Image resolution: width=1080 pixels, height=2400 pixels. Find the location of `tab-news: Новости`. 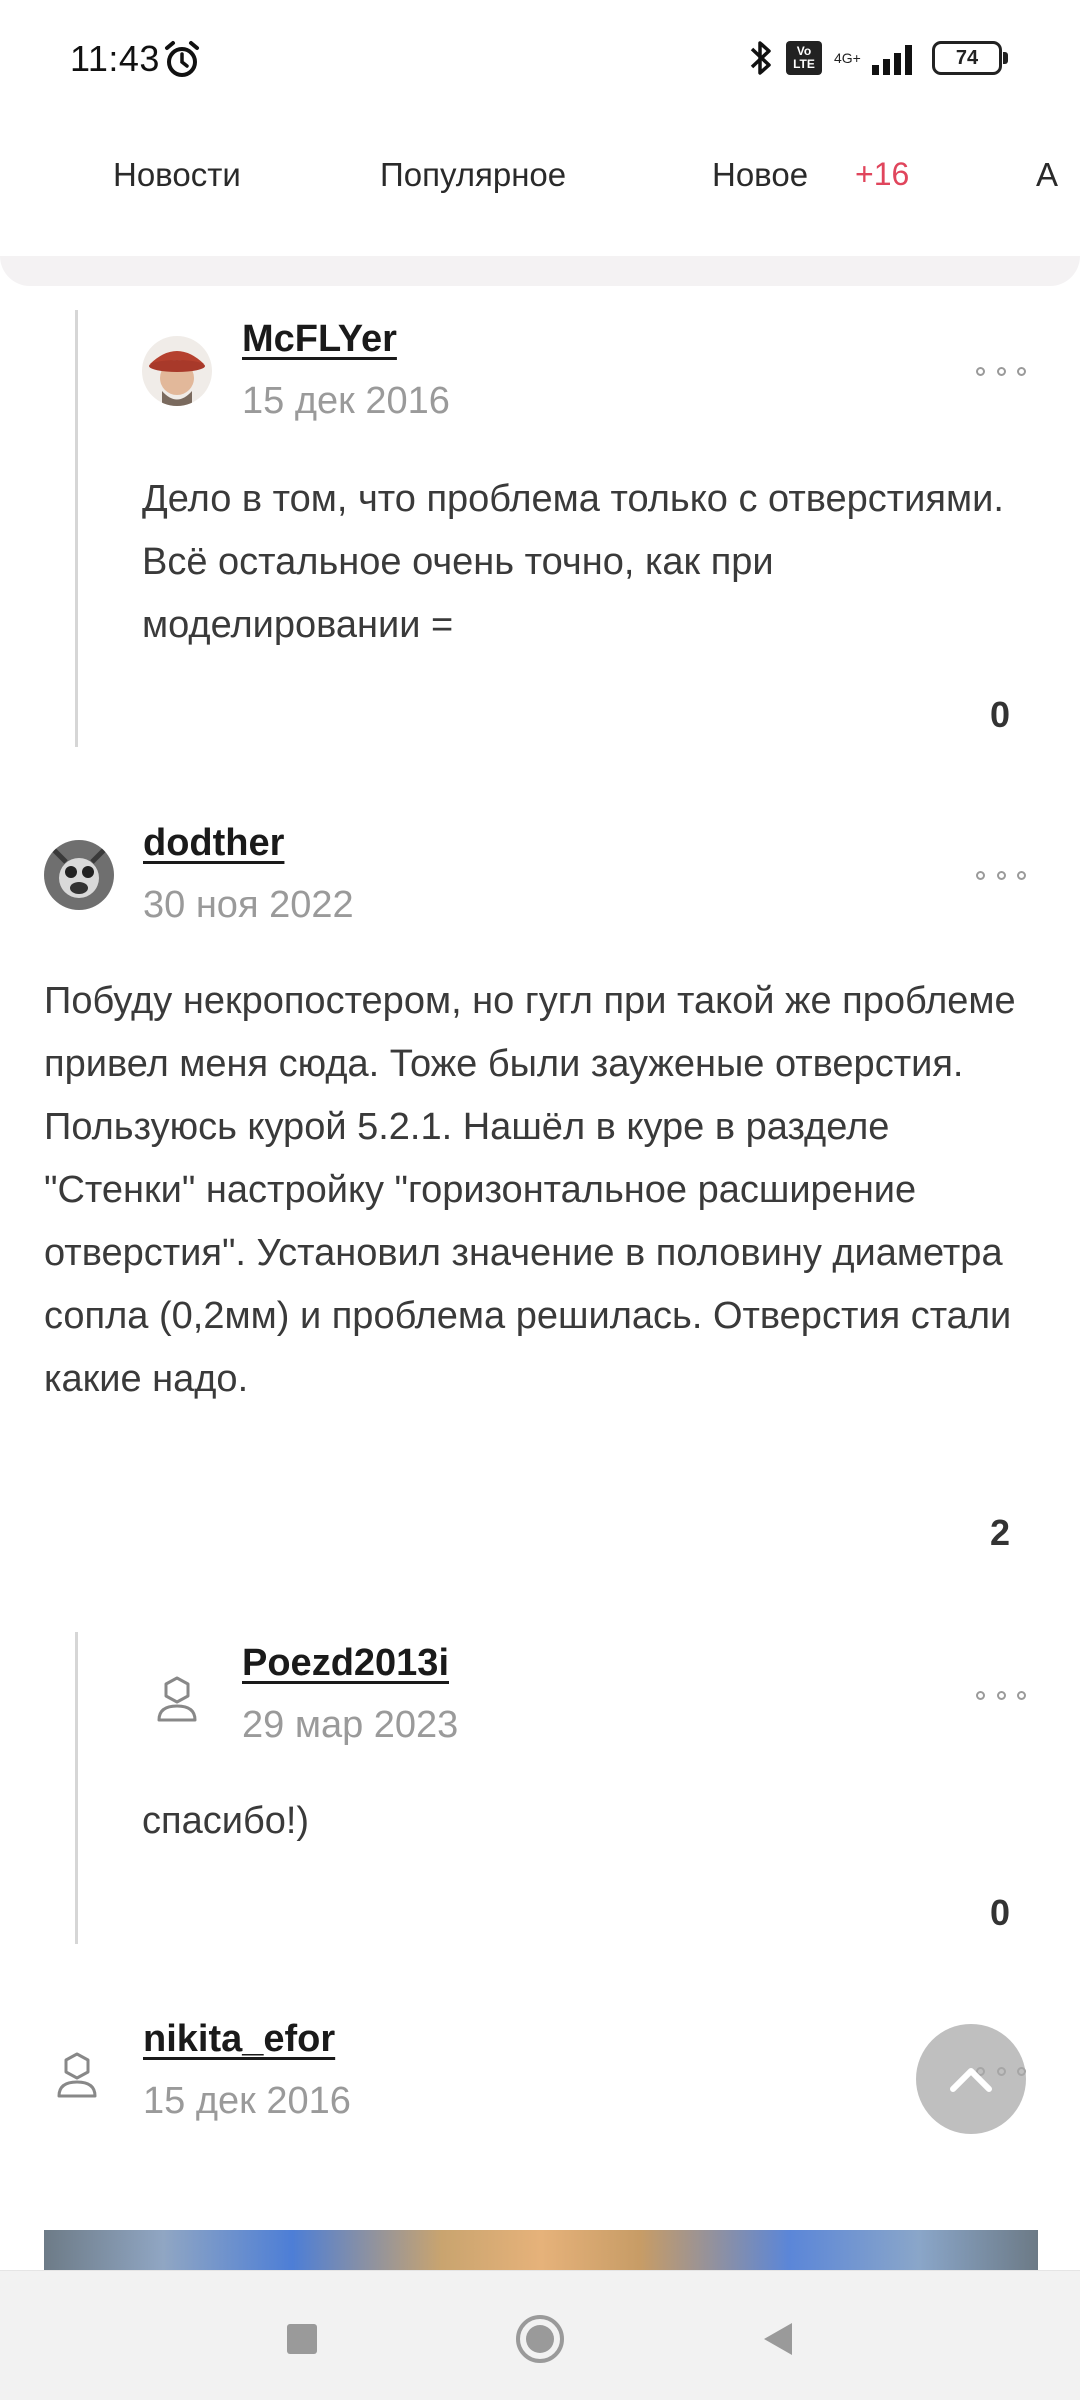

tab-news: Новости is located at coordinates (177, 175).